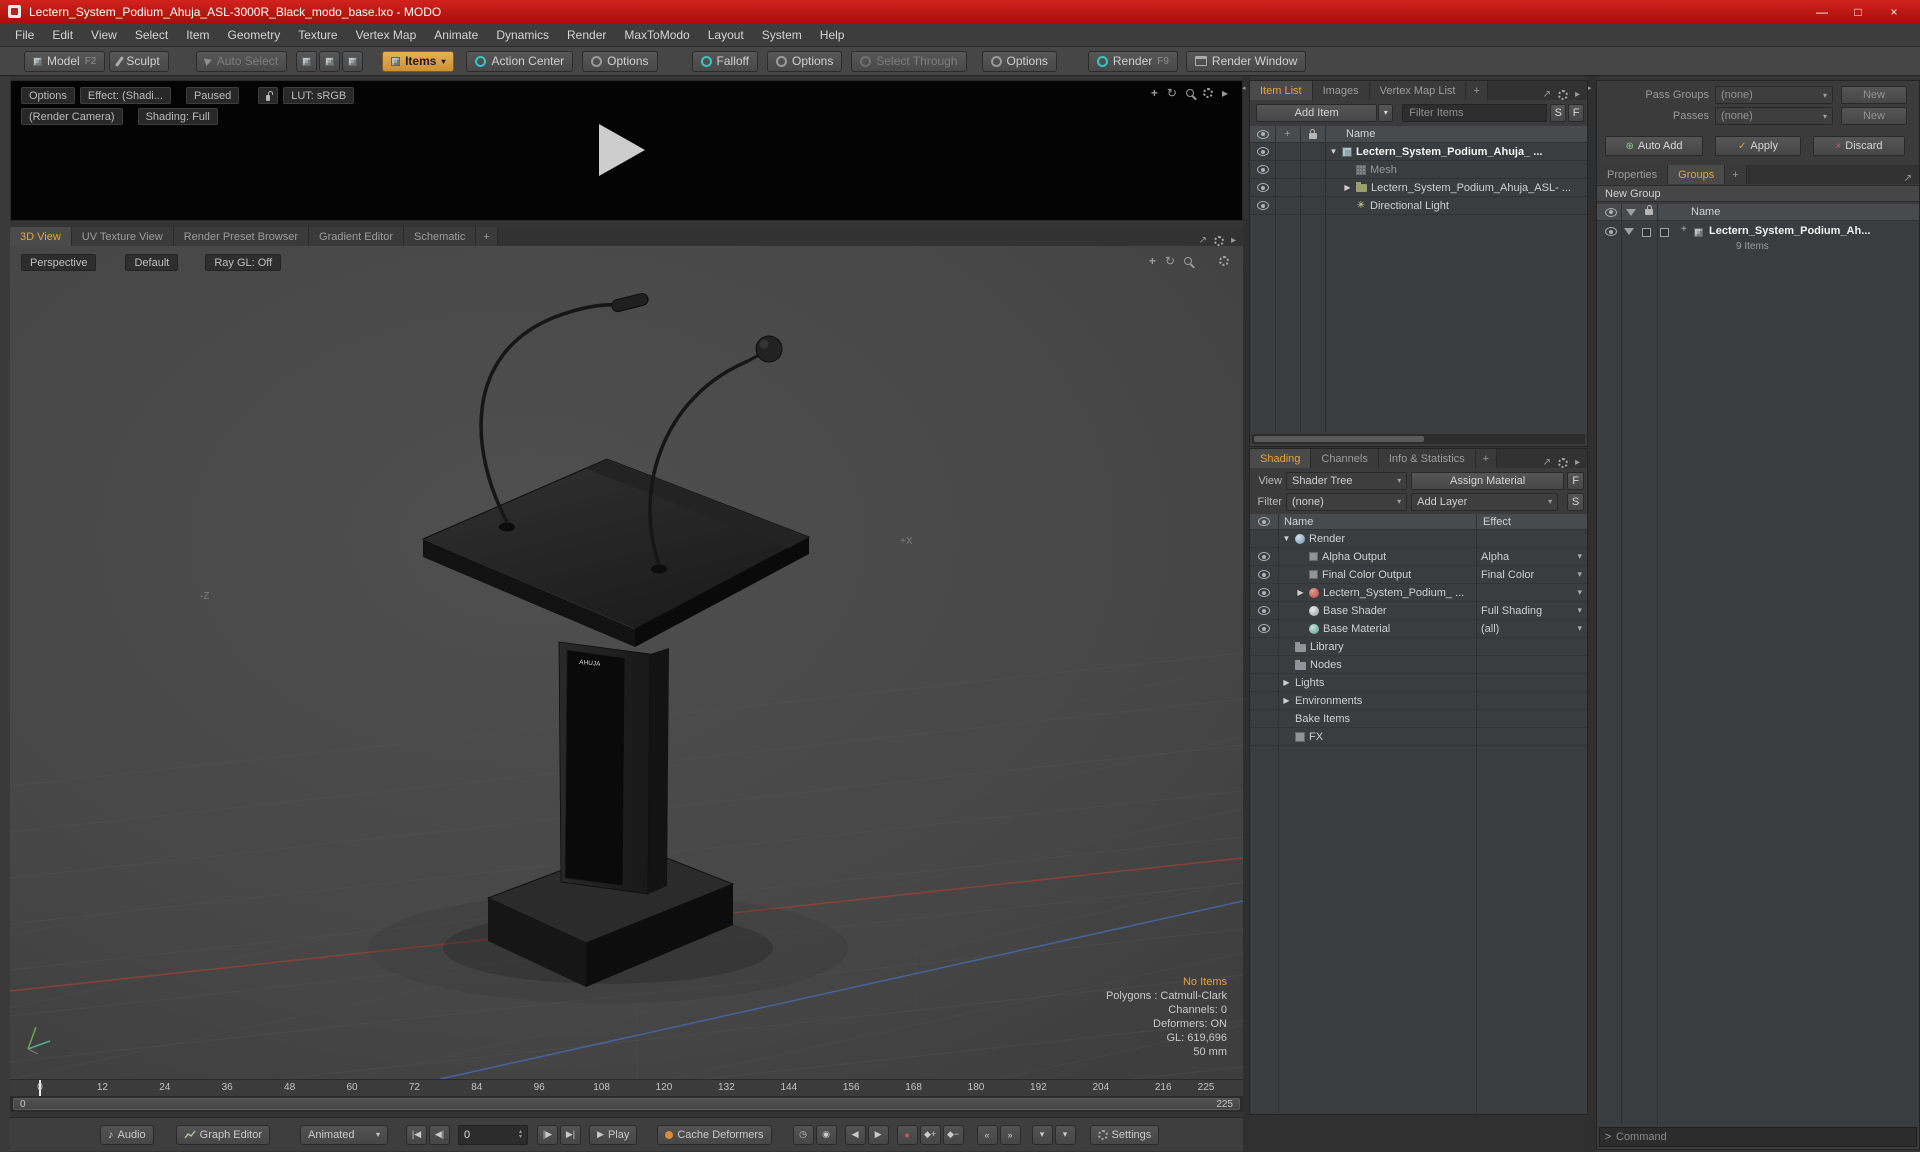 The image size is (1920, 1152). I want to click on assign-material-button: Assign Material, so click(1488, 480).